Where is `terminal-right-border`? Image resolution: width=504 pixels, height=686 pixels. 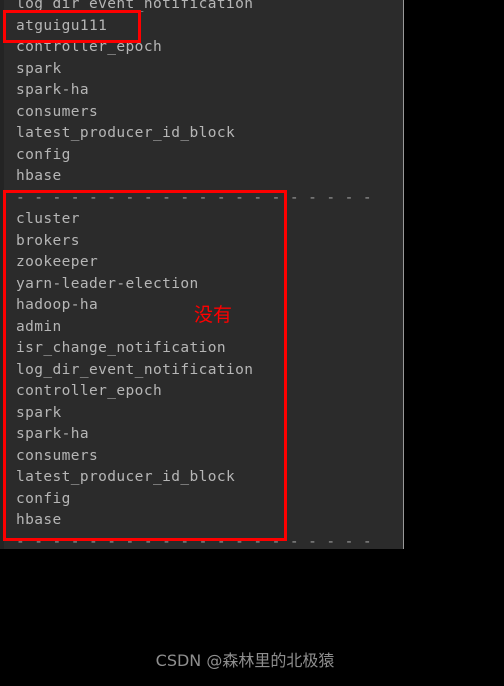 terminal-right-border is located at coordinates (403, 274).